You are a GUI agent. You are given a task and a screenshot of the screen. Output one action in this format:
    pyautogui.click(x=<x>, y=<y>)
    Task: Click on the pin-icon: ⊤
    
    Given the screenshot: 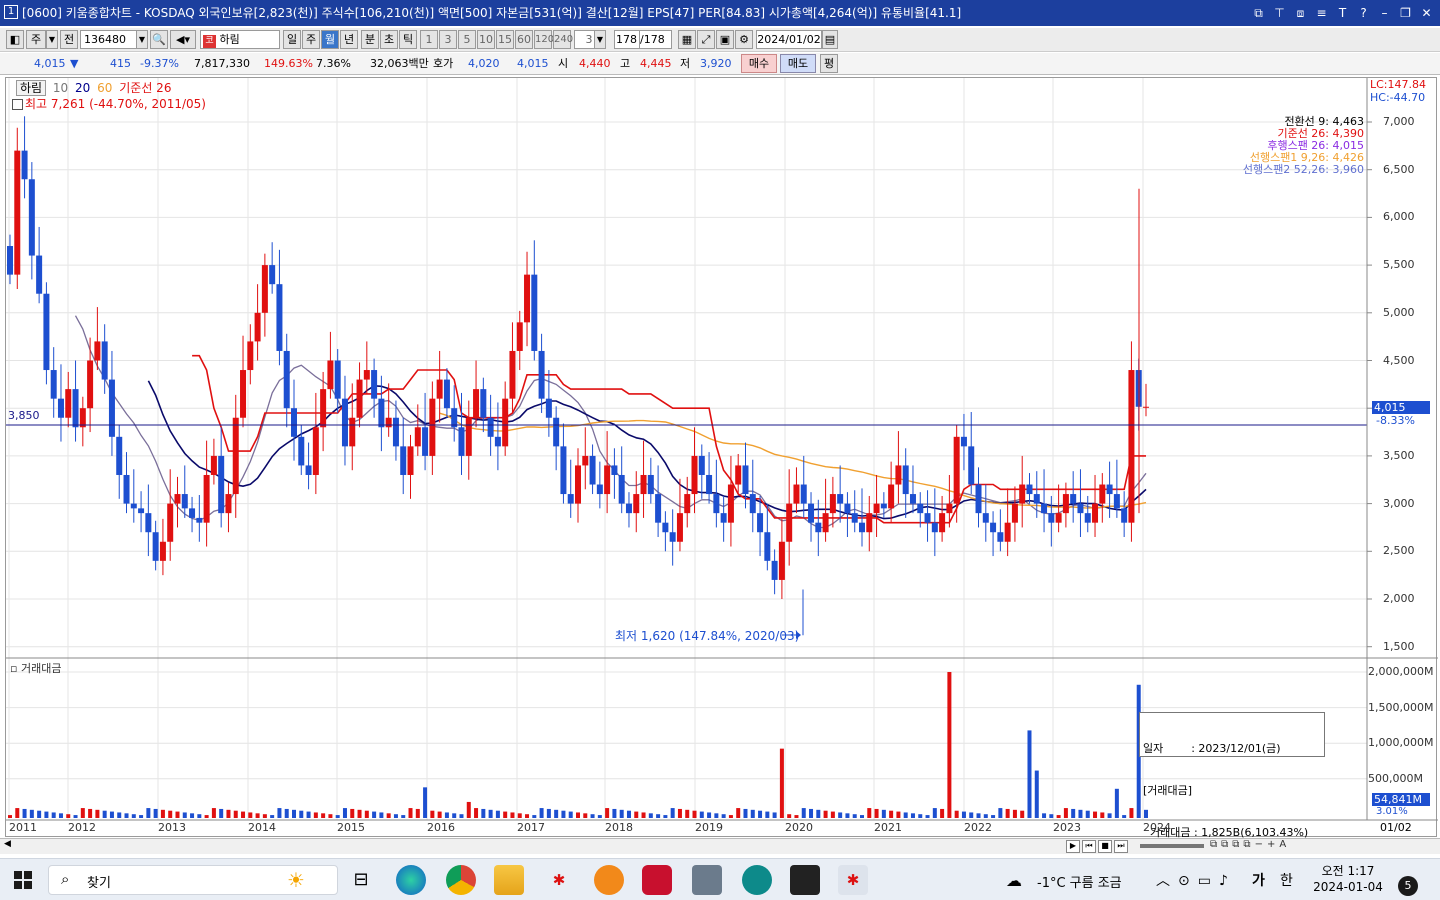 What is the action you would take?
    pyautogui.click(x=1279, y=13)
    